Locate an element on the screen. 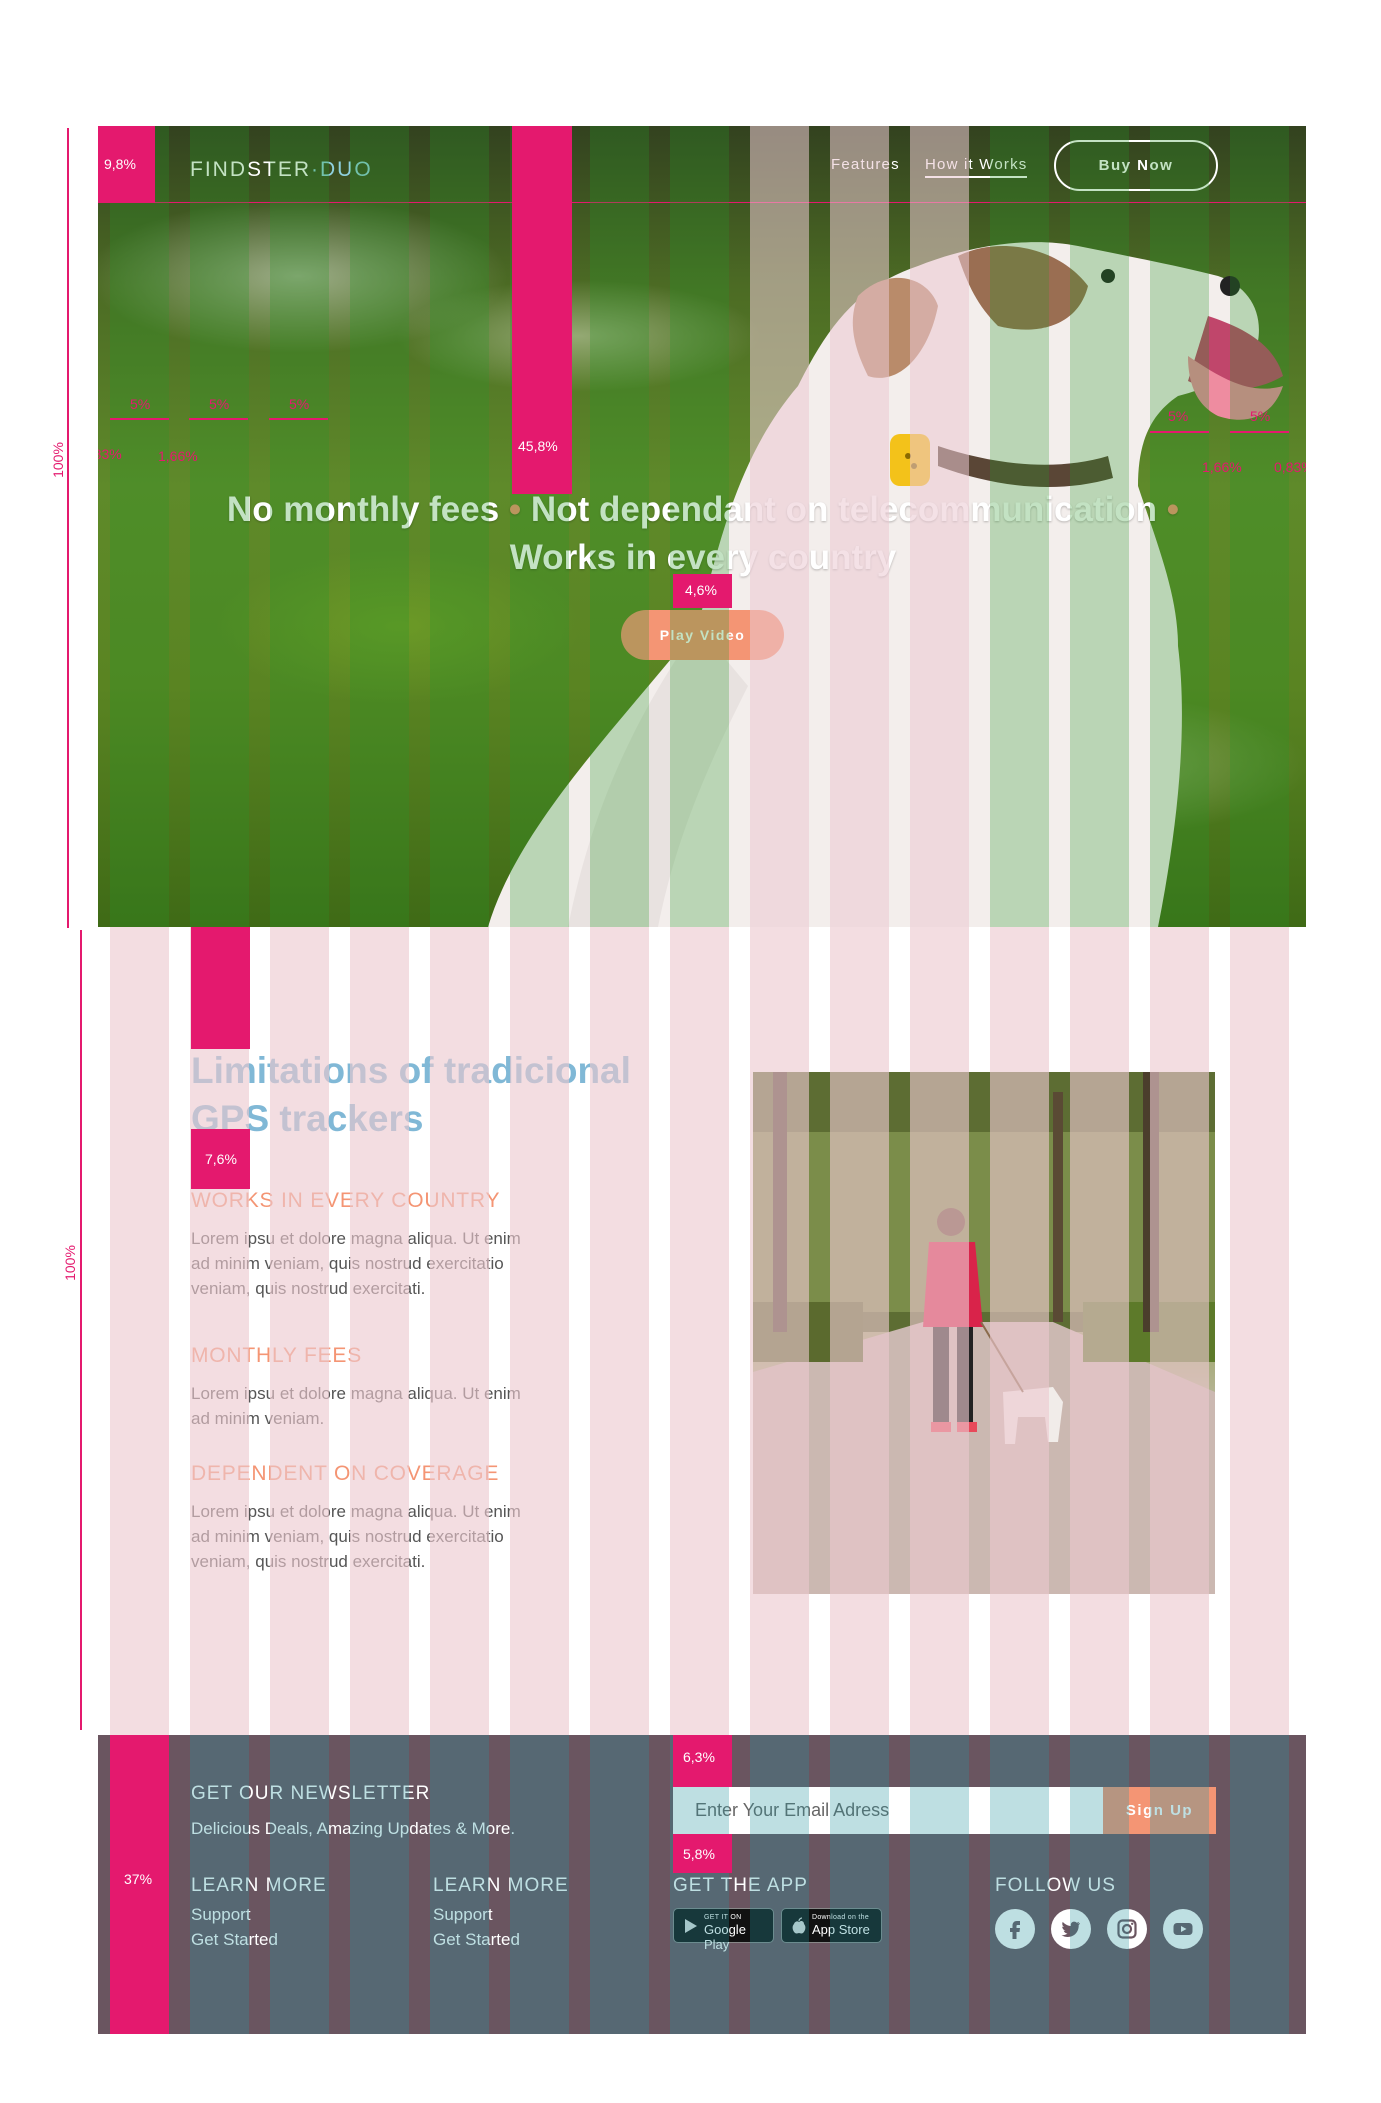  email-field-wrapper is located at coordinates (888, 1810).